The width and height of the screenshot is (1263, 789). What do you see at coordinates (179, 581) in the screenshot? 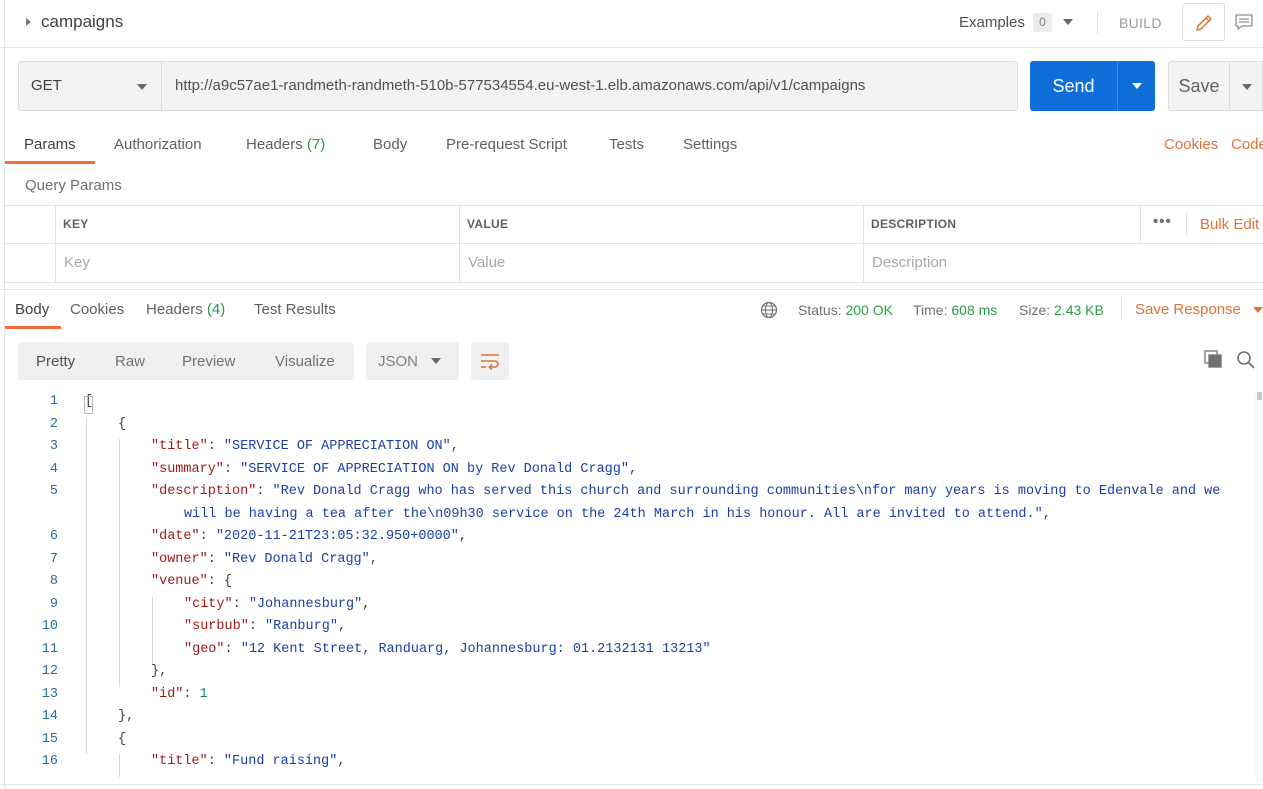
I see `json-key: "venue"` at bounding box center [179, 581].